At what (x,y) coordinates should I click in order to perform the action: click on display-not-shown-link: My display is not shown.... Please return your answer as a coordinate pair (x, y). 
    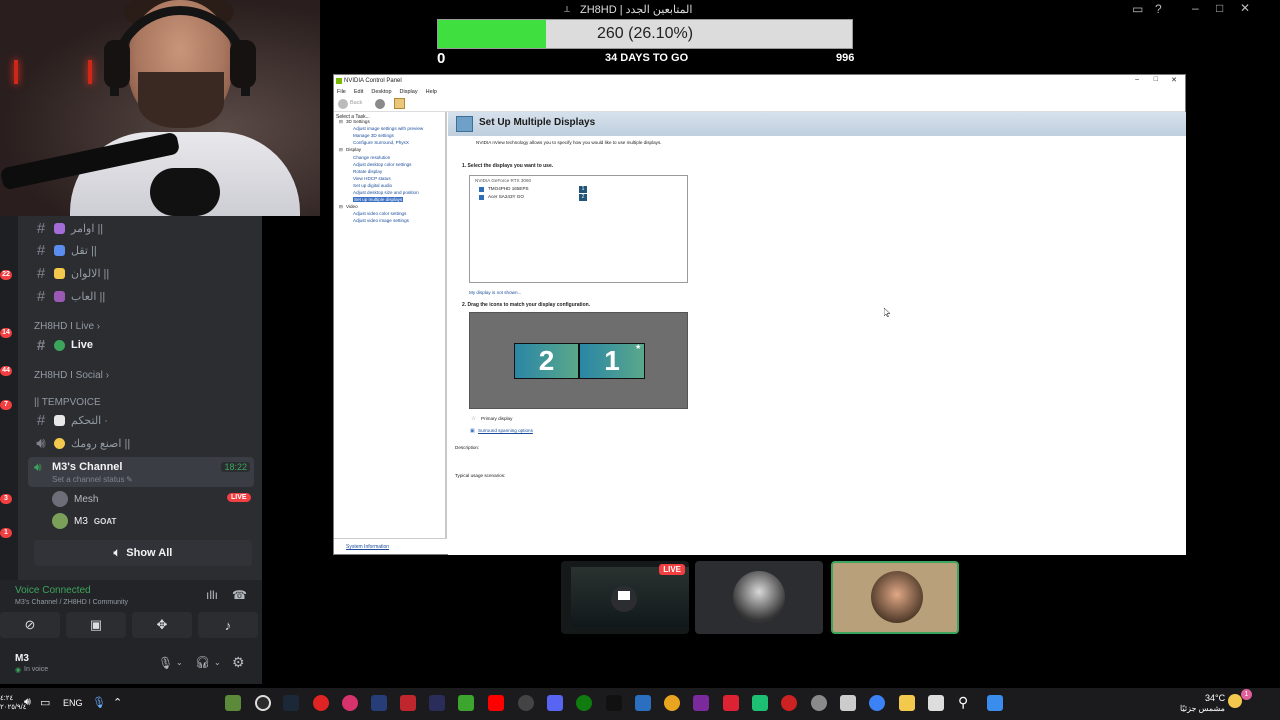
    Looking at the image, I should click on (495, 292).